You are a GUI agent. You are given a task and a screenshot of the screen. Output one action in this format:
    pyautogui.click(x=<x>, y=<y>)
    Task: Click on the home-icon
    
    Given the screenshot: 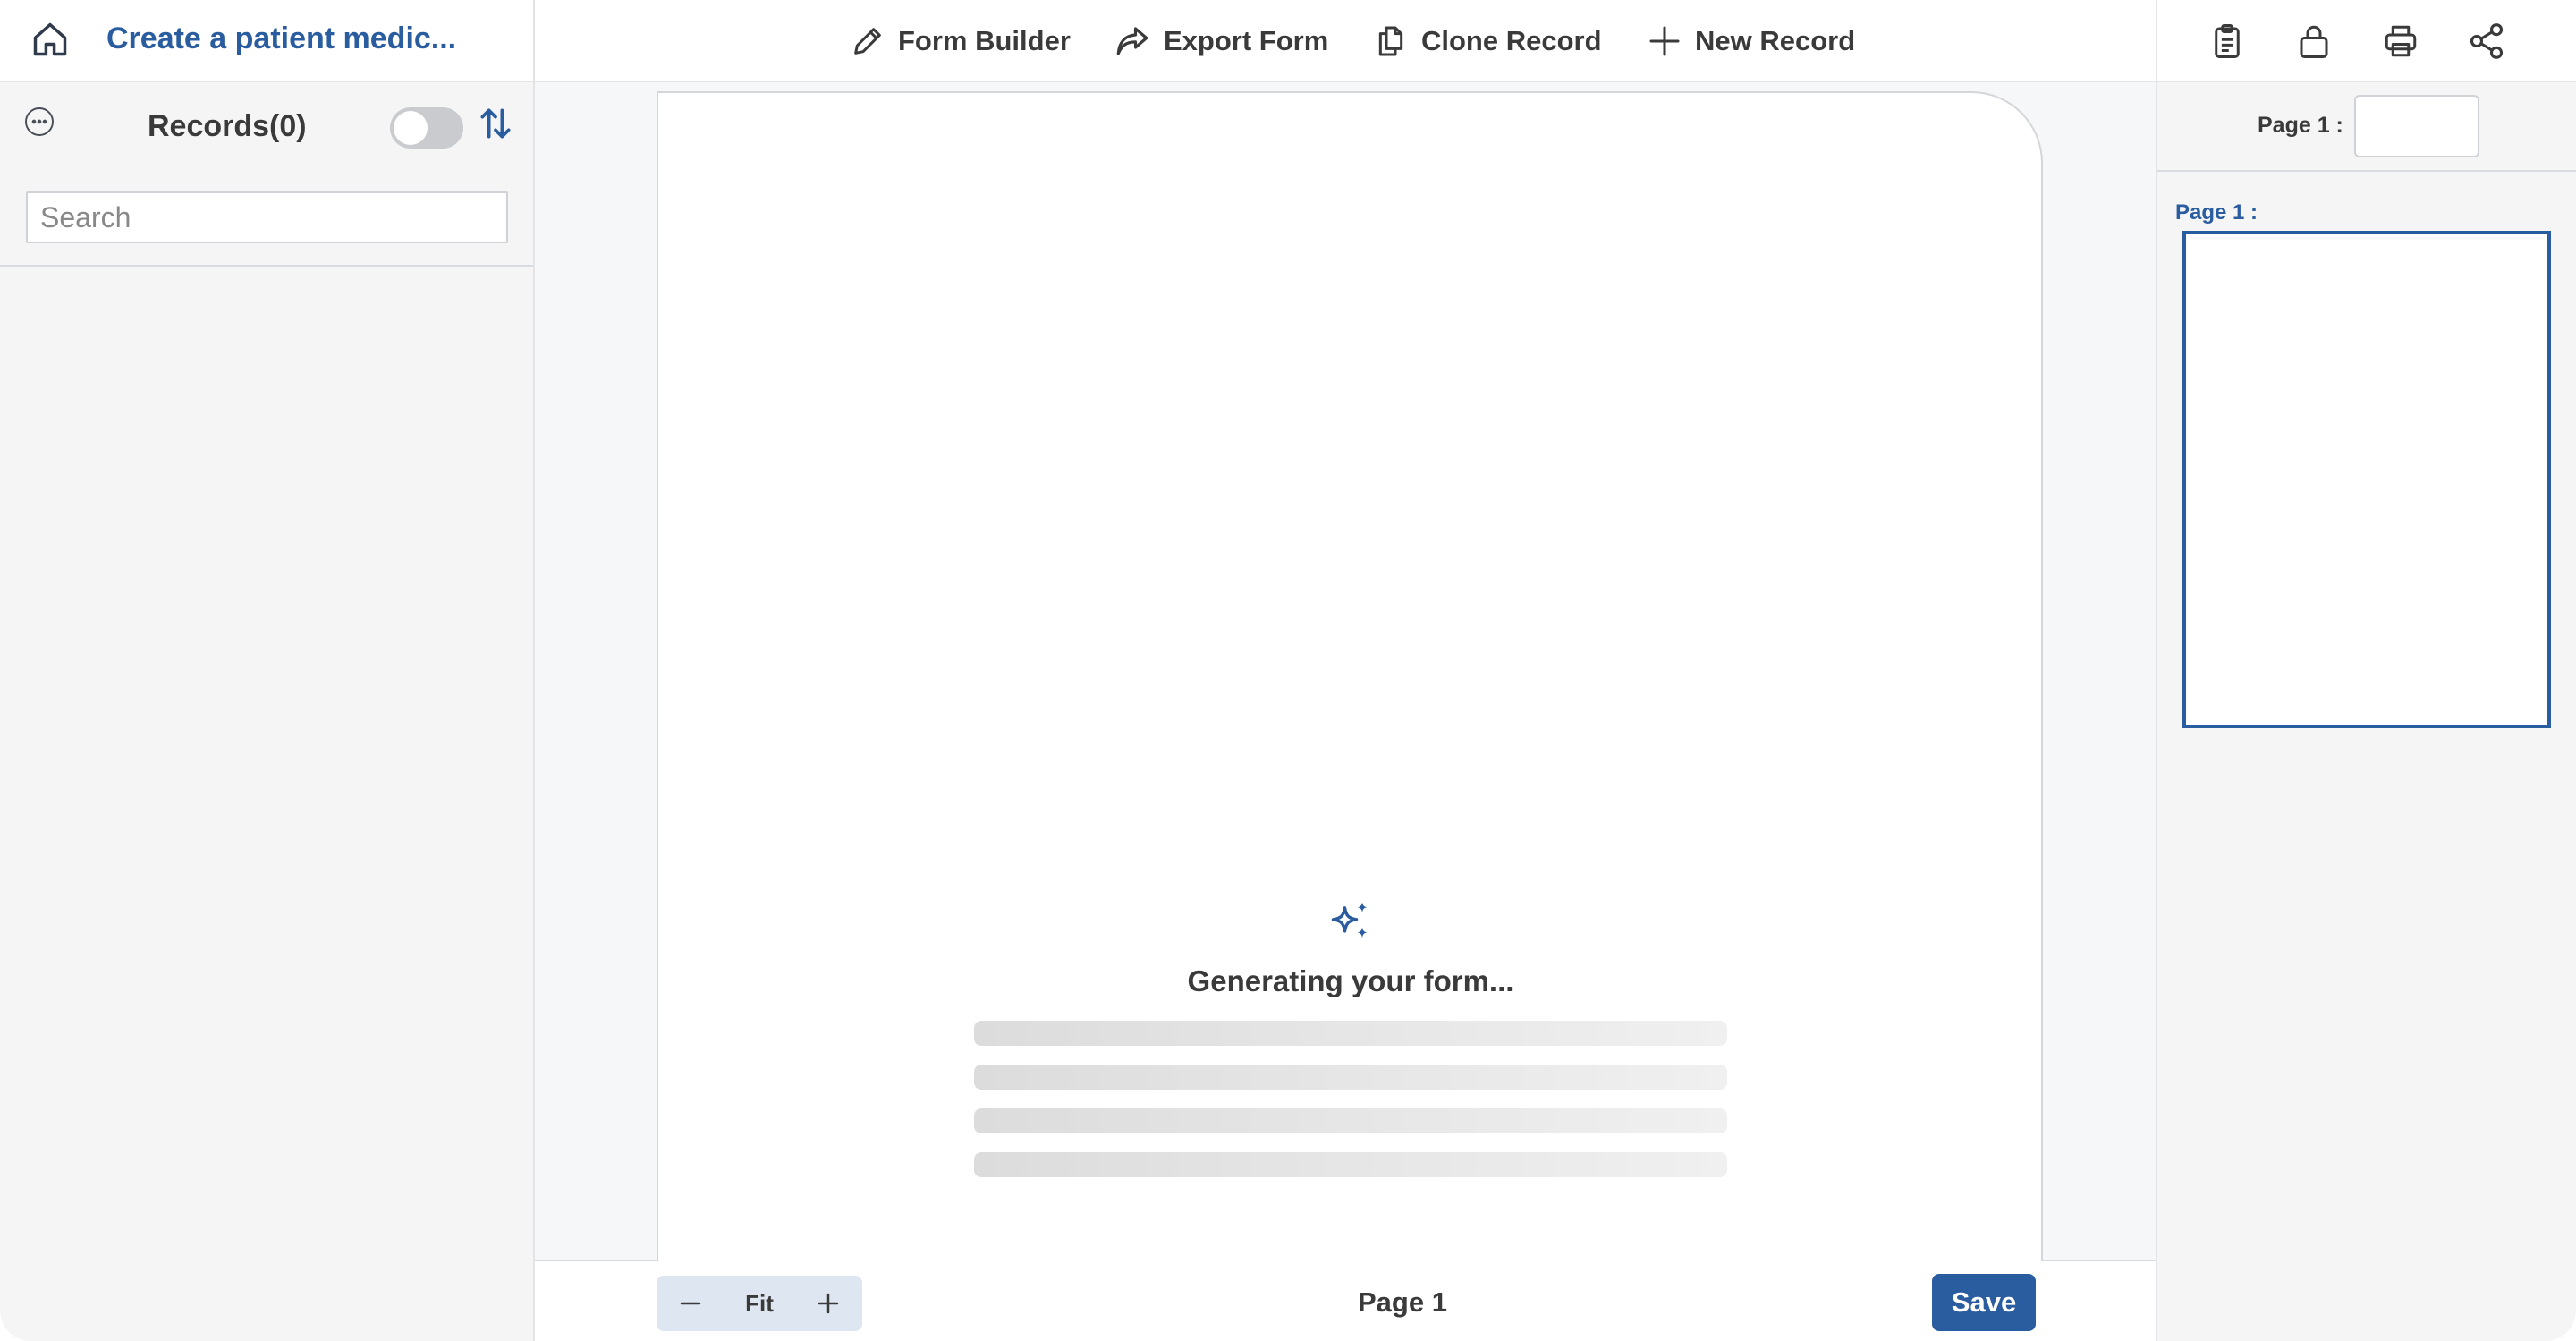 What is the action you would take?
    pyautogui.click(x=50, y=39)
    